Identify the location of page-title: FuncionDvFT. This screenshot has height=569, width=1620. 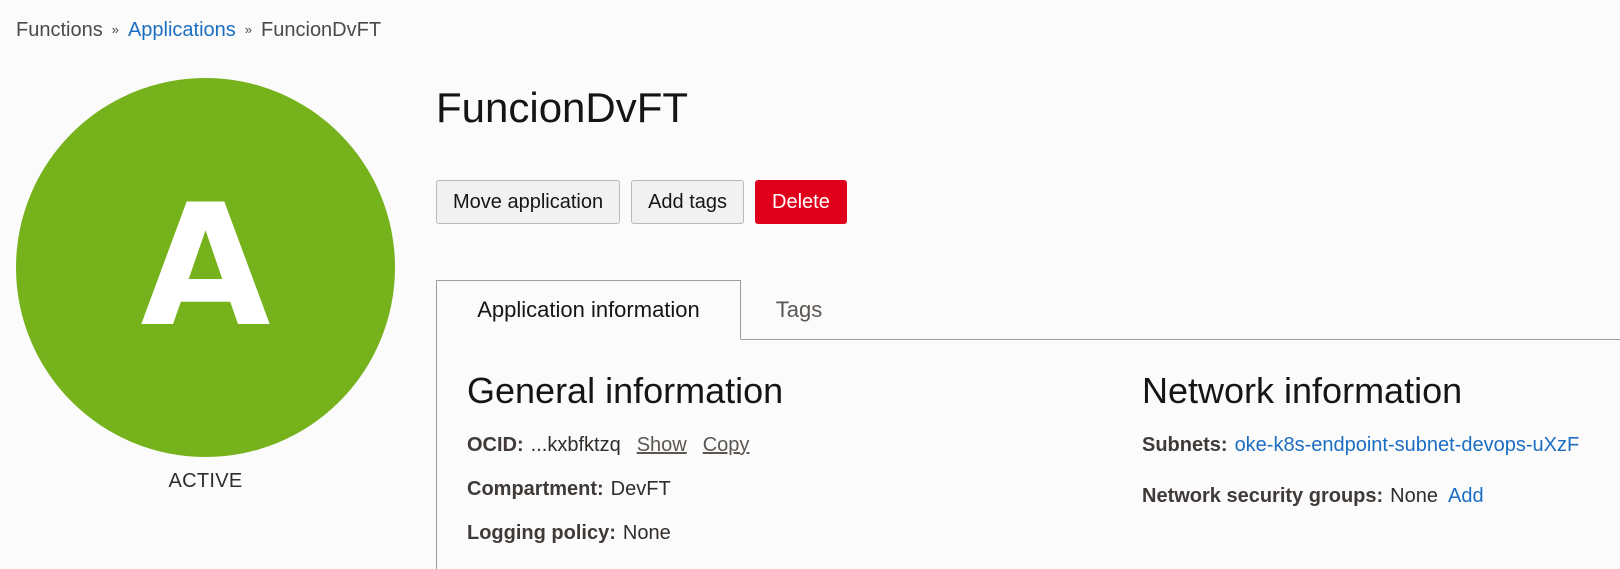
(562, 107).